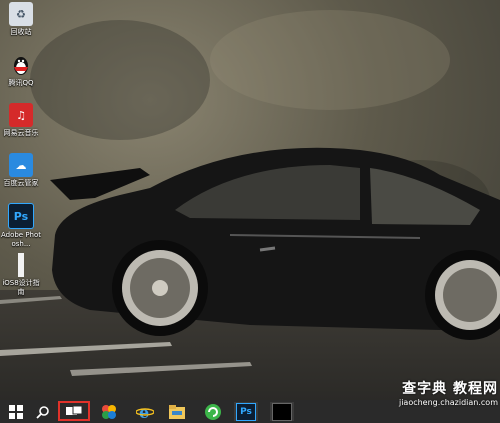 This screenshot has height=423, width=500. What do you see at coordinates (21, 115) in the screenshot?
I see `netease-music-icon: ♫` at bounding box center [21, 115].